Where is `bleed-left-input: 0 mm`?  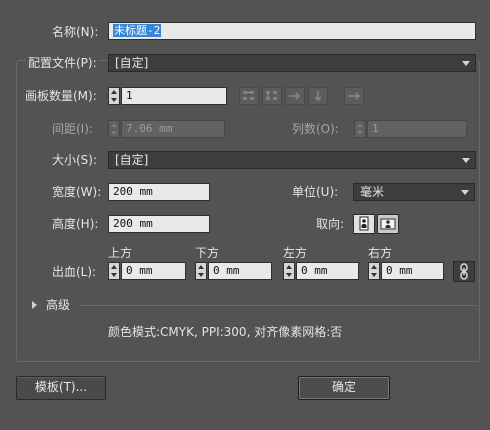
bleed-left-input: 0 mm is located at coordinates (327, 271).